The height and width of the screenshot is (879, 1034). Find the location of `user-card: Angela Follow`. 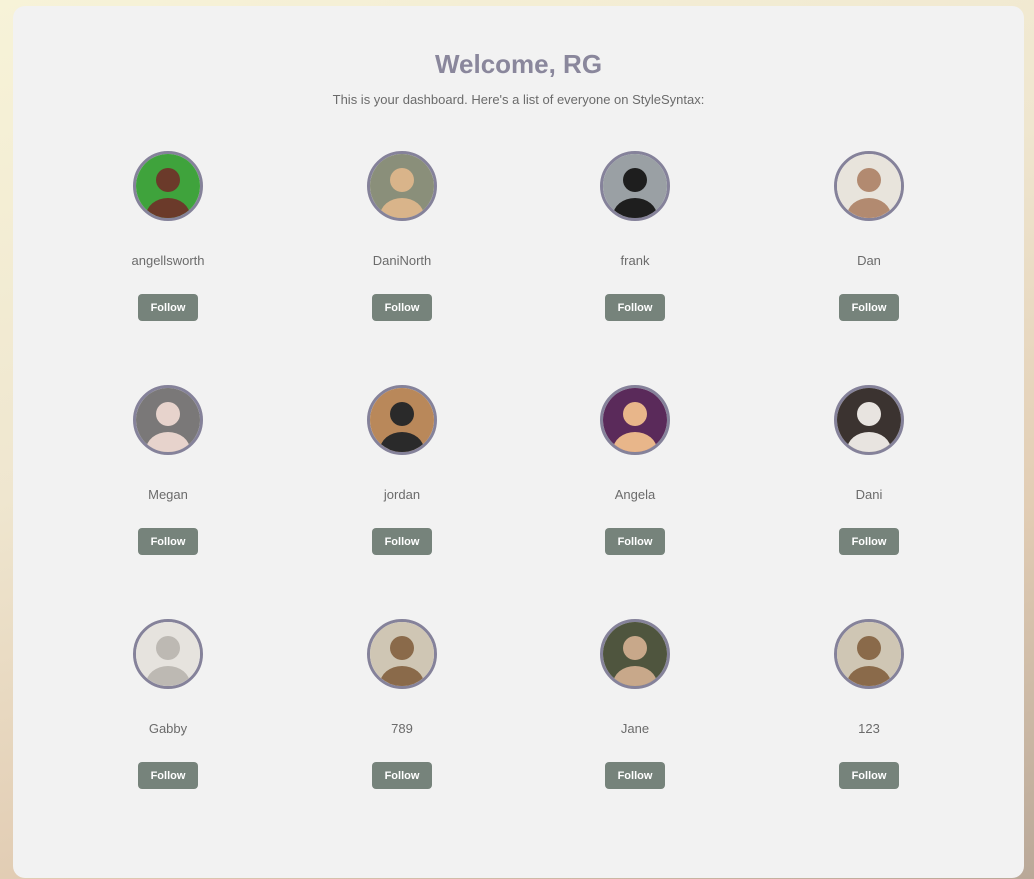

user-card: Angela Follow is located at coordinates (635, 475).